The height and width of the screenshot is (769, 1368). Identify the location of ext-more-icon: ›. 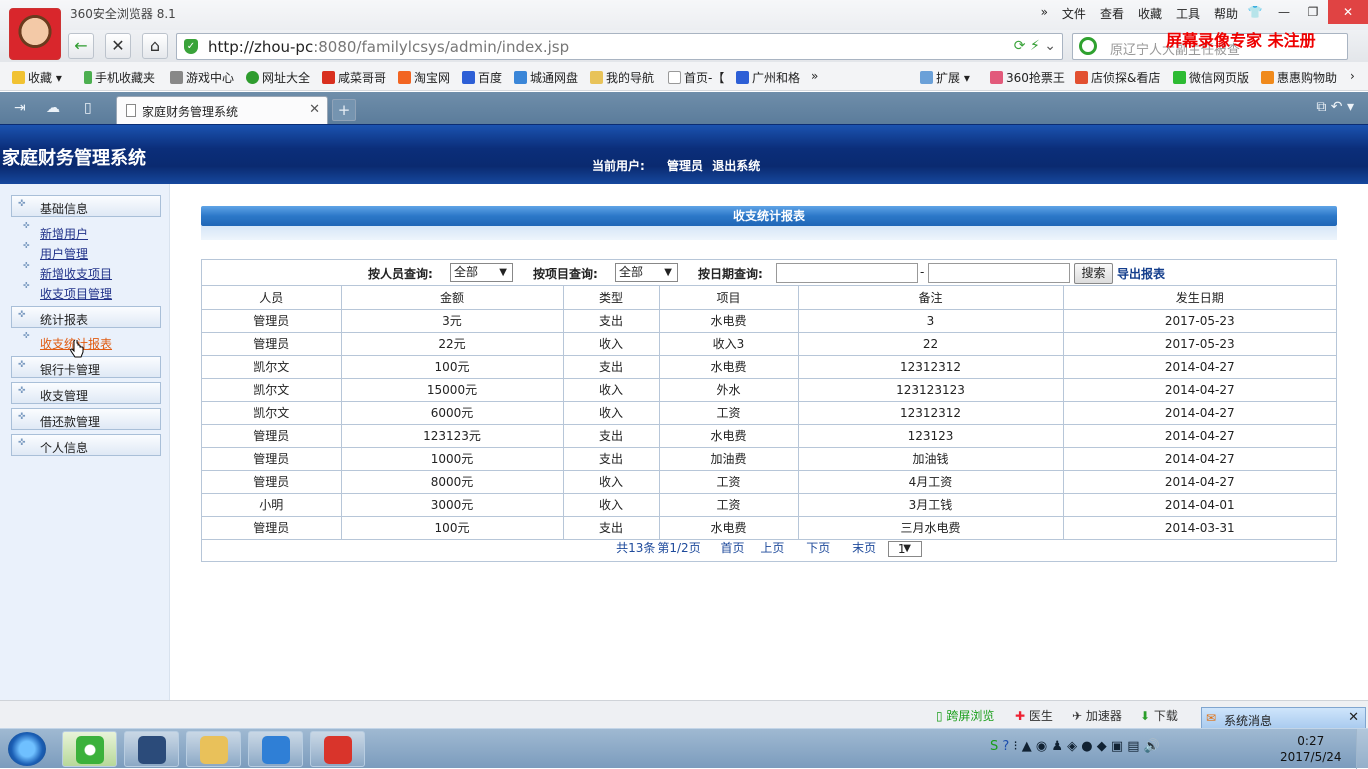
(1352, 76).